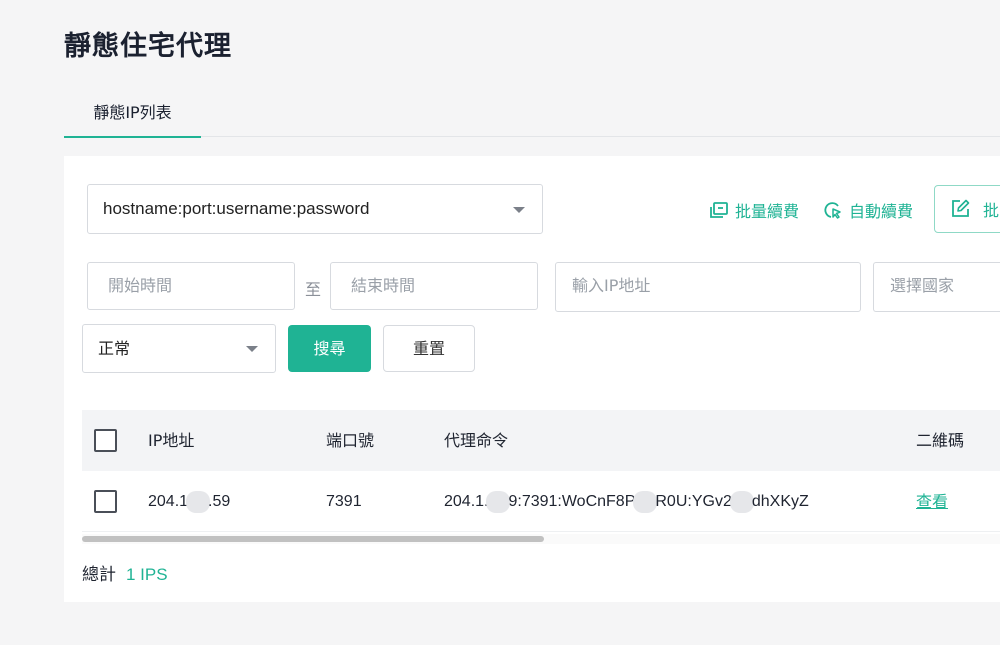 The width and height of the screenshot is (1000, 645). What do you see at coordinates (429, 348) in the screenshot?
I see `reset-button: 重置` at bounding box center [429, 348].